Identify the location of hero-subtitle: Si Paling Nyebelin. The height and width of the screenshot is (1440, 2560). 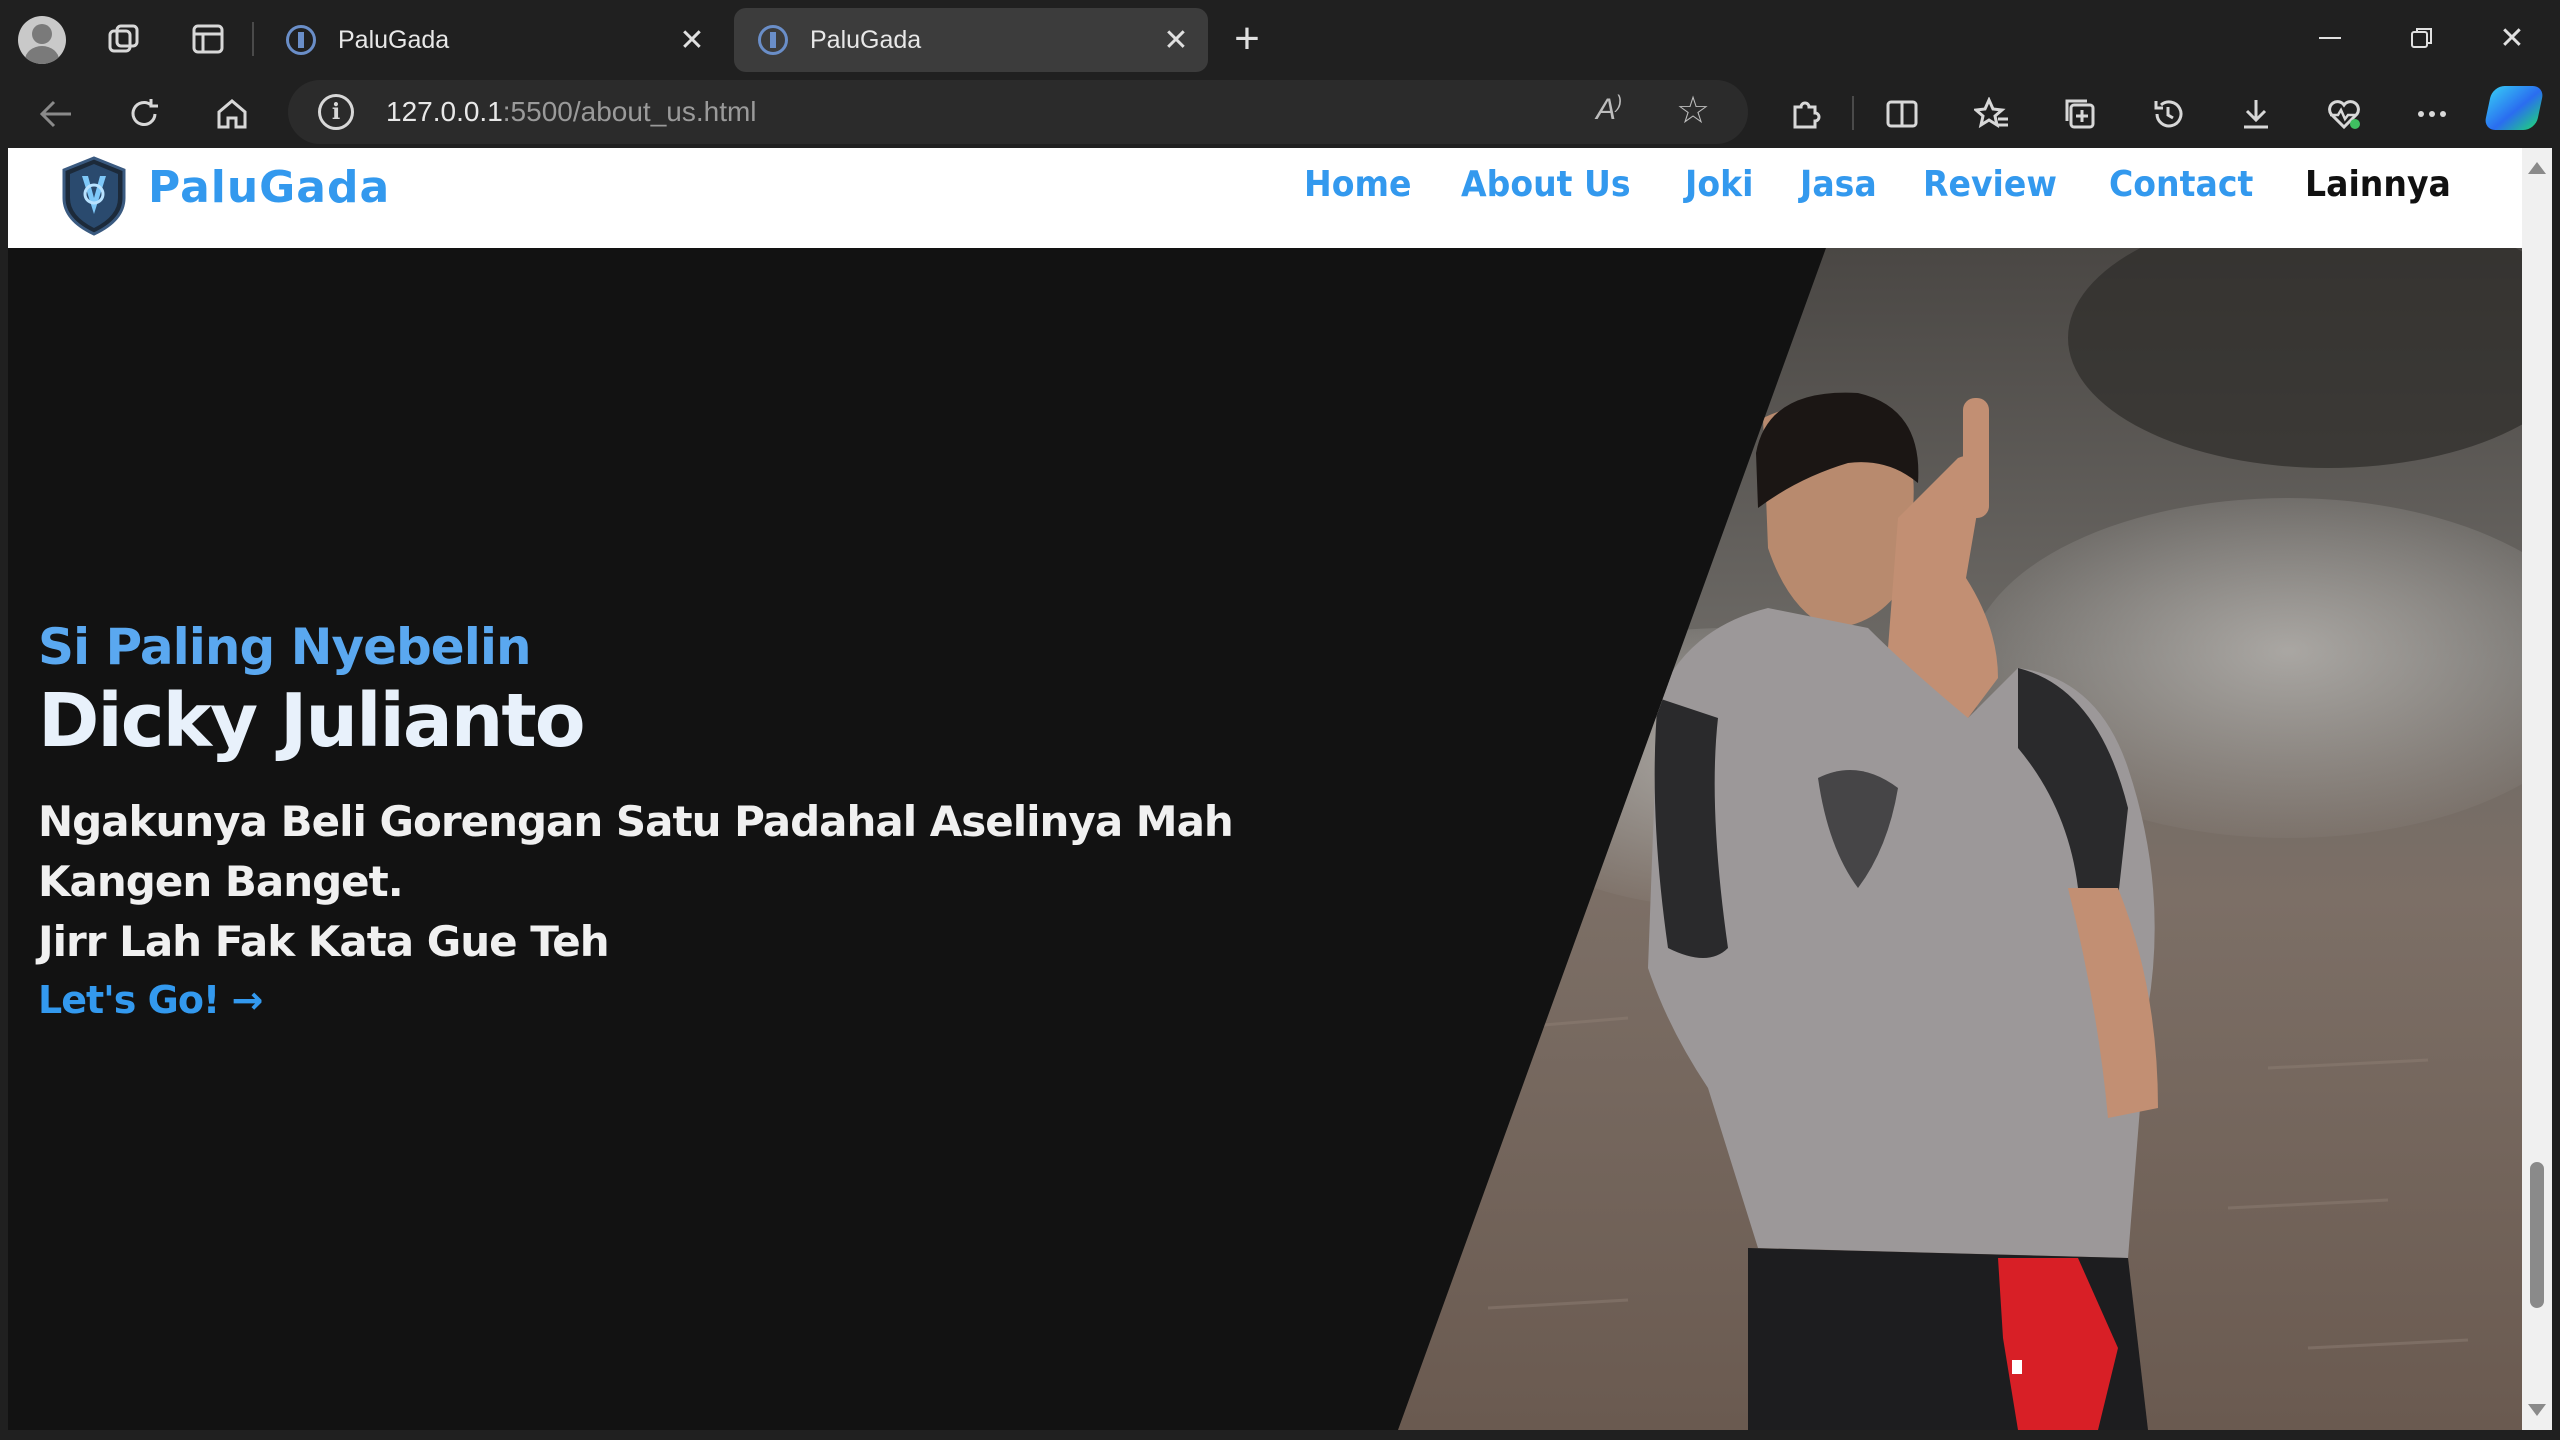
(285, 647).